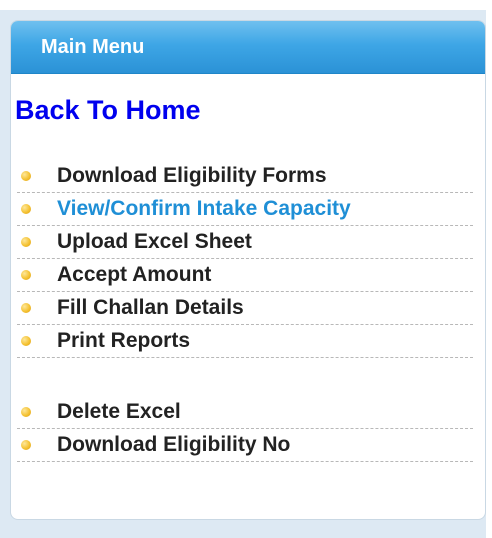 Image resolution: width=492 pixels, height=538 pixels. I want to click on menu-link: Delete Excel, so click(119, 412).